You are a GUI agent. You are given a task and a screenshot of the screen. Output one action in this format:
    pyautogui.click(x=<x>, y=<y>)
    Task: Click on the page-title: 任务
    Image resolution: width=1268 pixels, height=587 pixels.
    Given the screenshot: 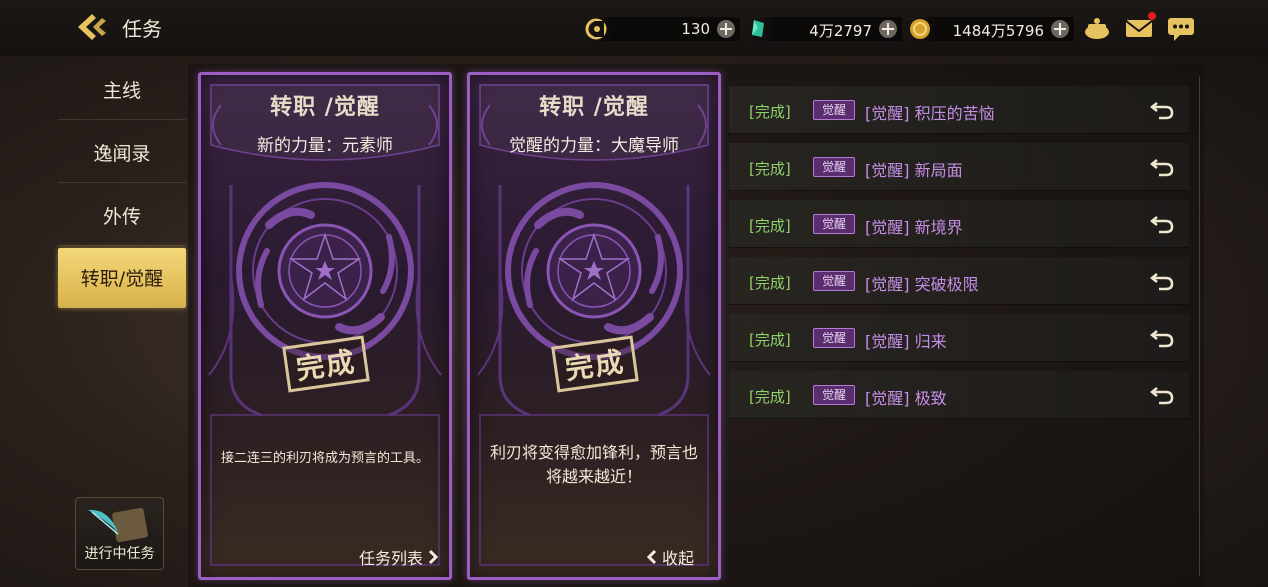 What is the action you would take?
    pyautogui.click(x=142, y=29)
    